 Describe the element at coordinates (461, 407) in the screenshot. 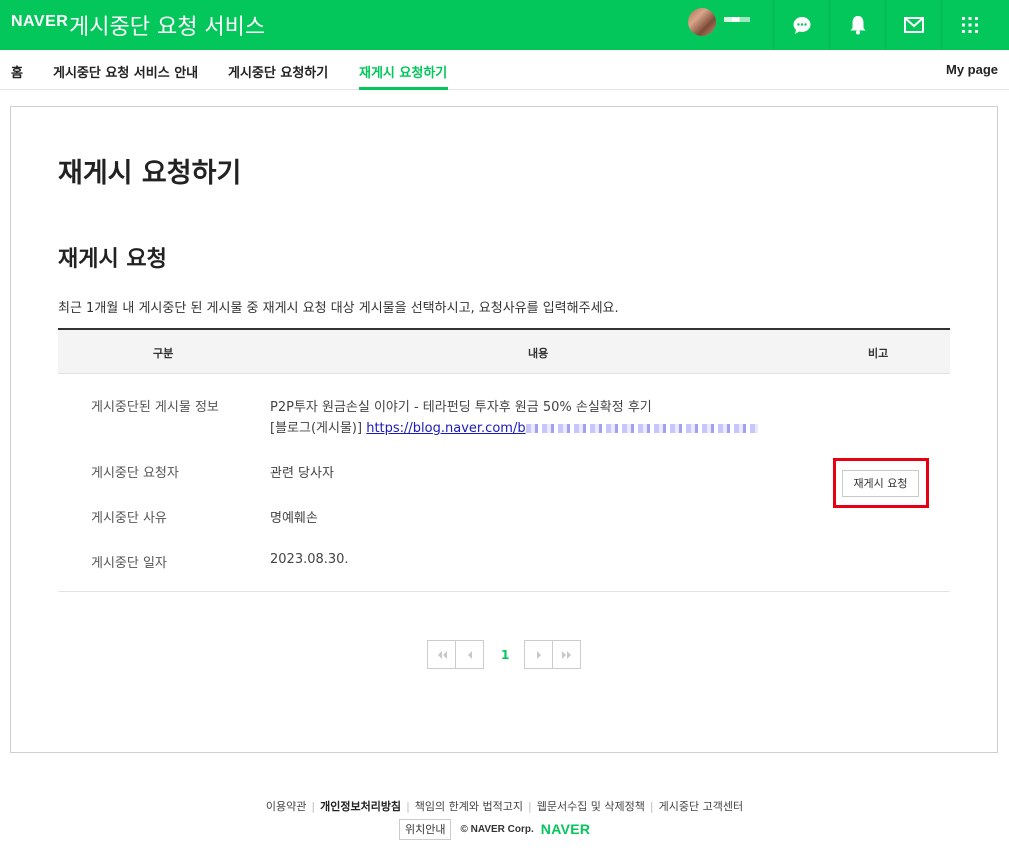

I see `row-value-post-title: P2P투자 원금손실 이야기 - 테라펀딩 투자후 원금 50% 손실확정 후기` at that location.